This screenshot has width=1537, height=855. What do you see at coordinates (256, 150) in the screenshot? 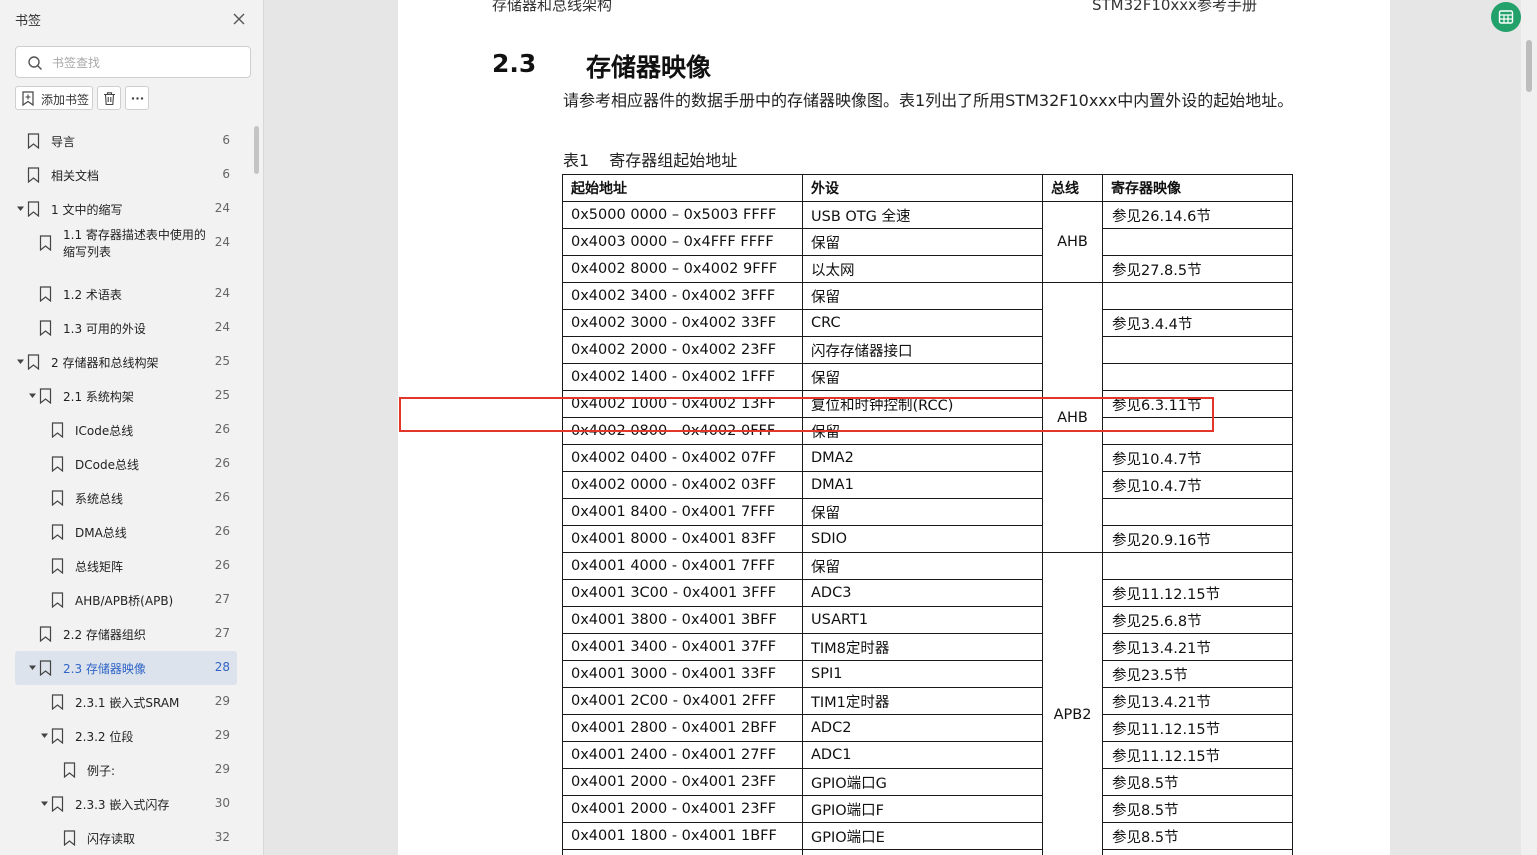
I see `sidebar-scrollbar` at bounding box center [256, 150].